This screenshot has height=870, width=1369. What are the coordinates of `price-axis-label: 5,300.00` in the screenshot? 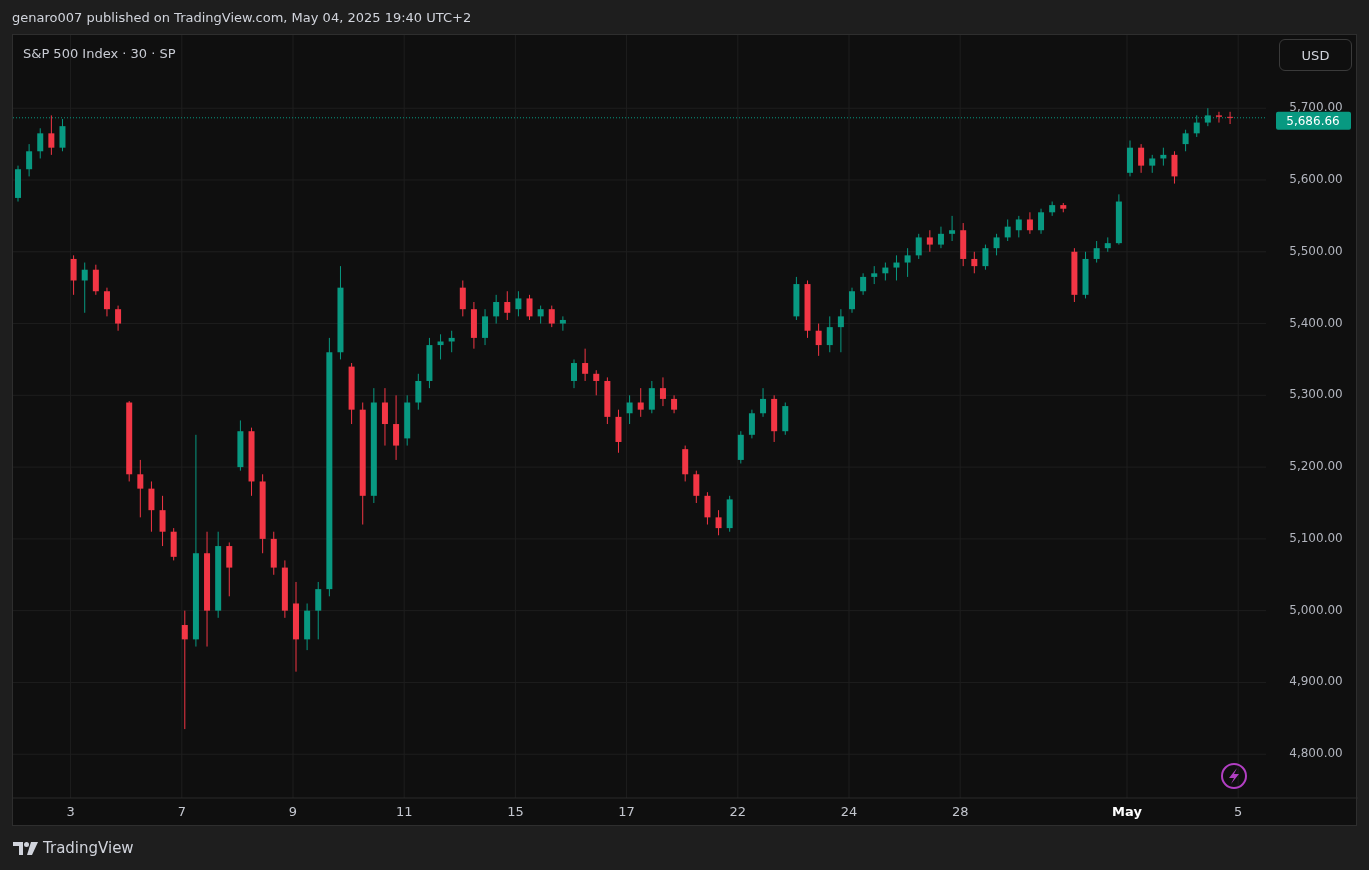 It's located at (1316, 394).